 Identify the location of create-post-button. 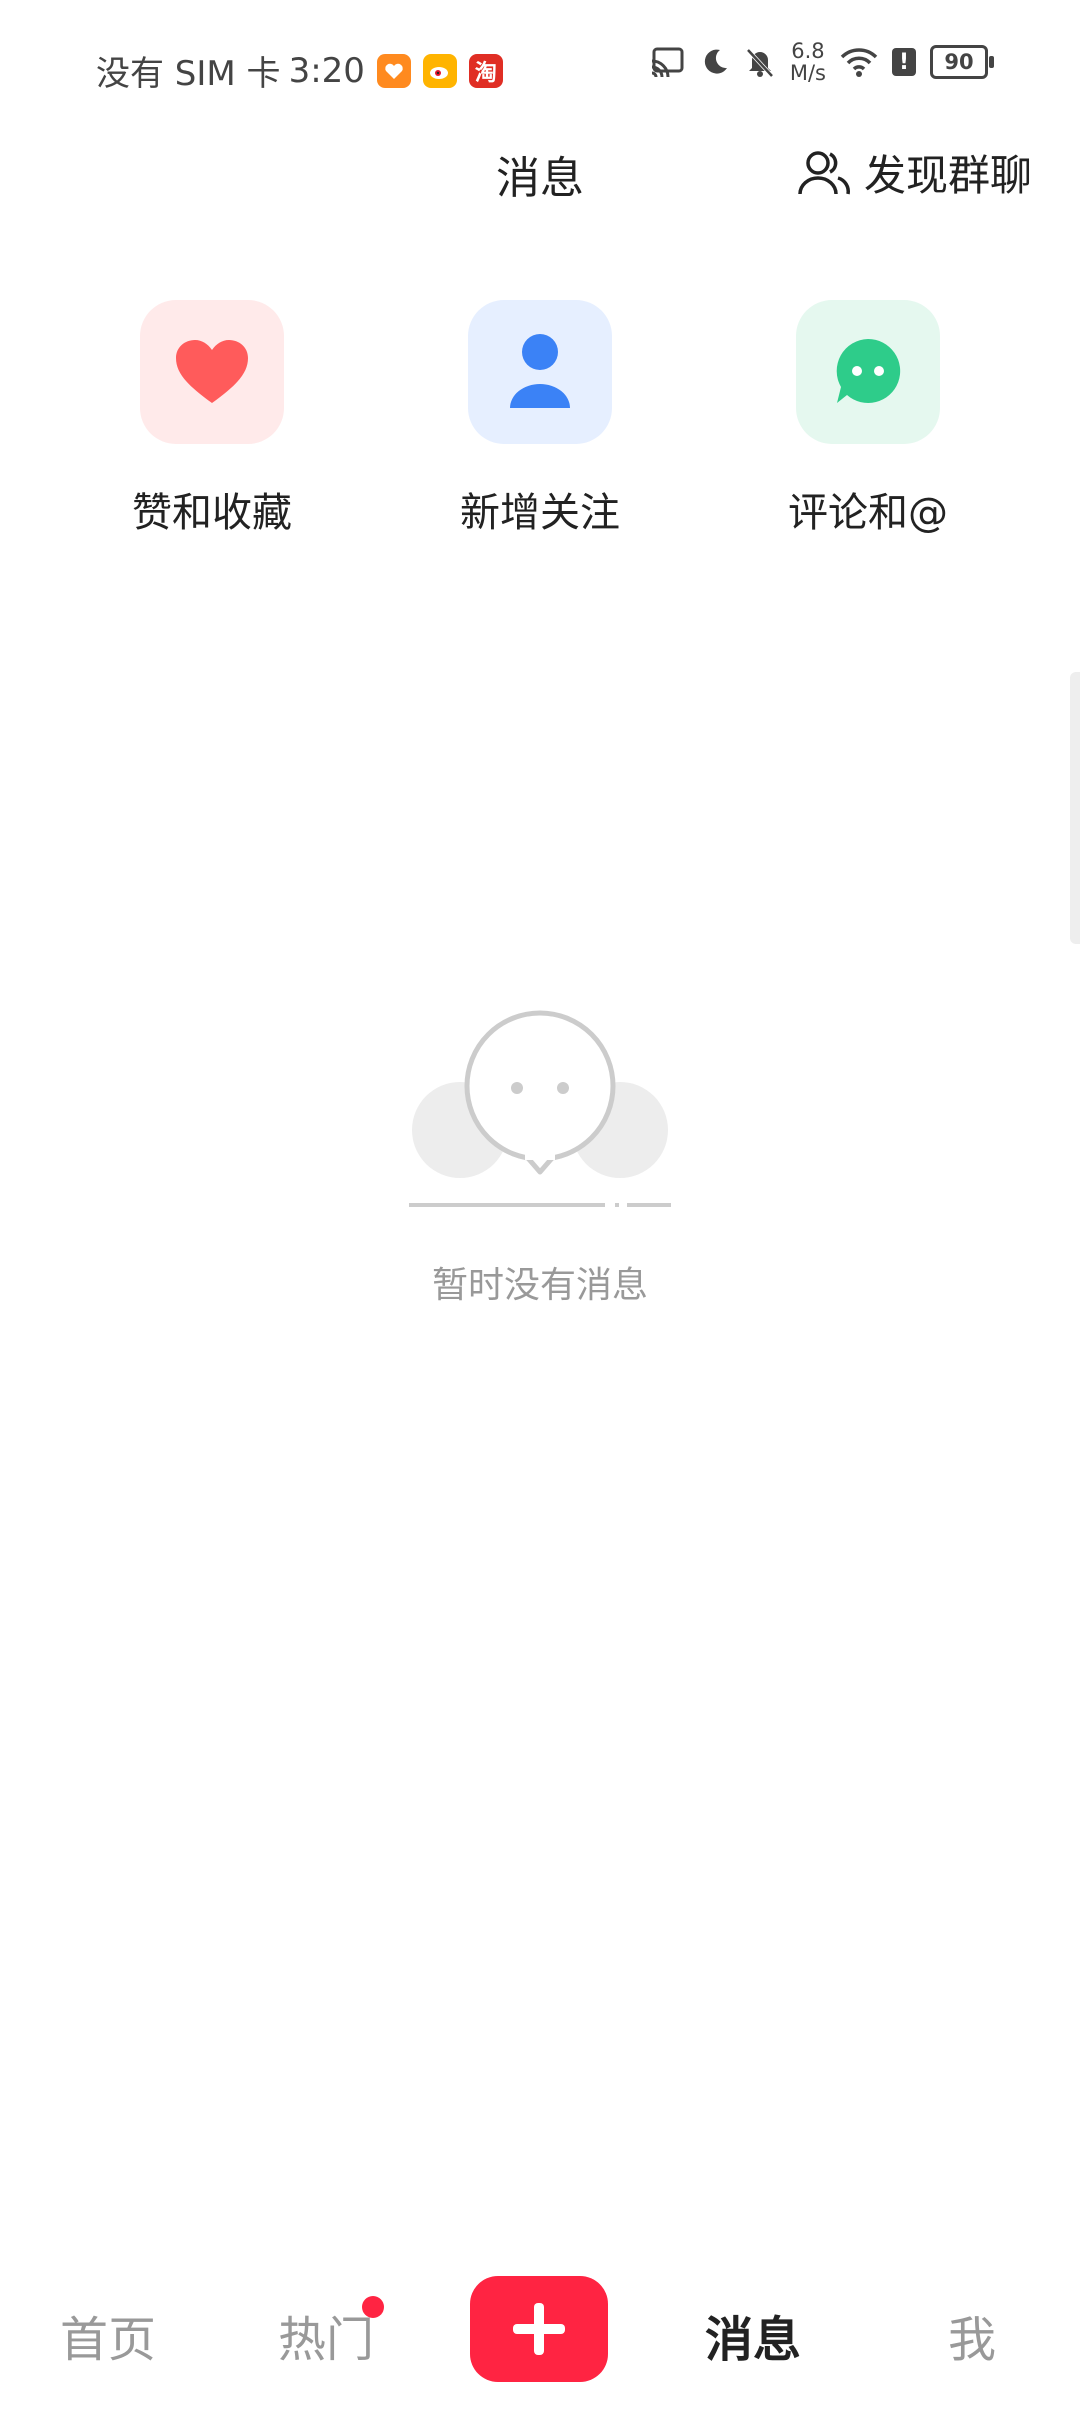
(539, 2329).